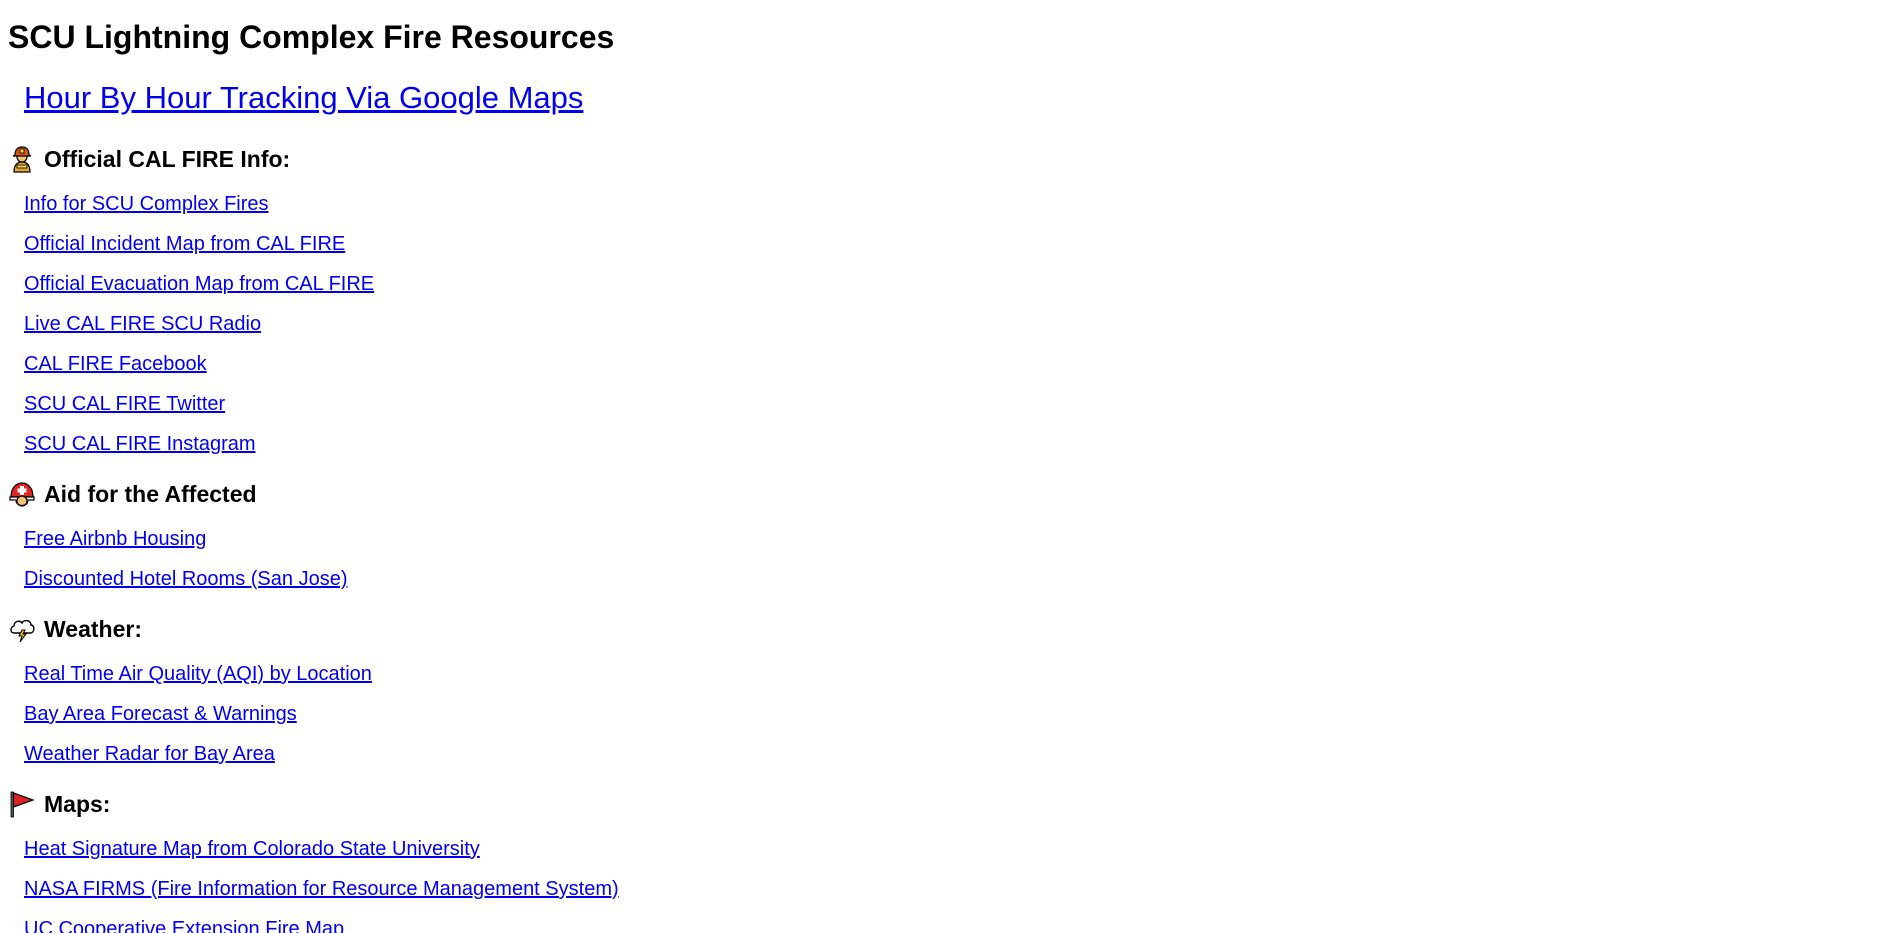 This screenshot has width=1903, height=933. I want to click on page-title: SCU Lightning Complex Fire Resources, so click(311, 37).